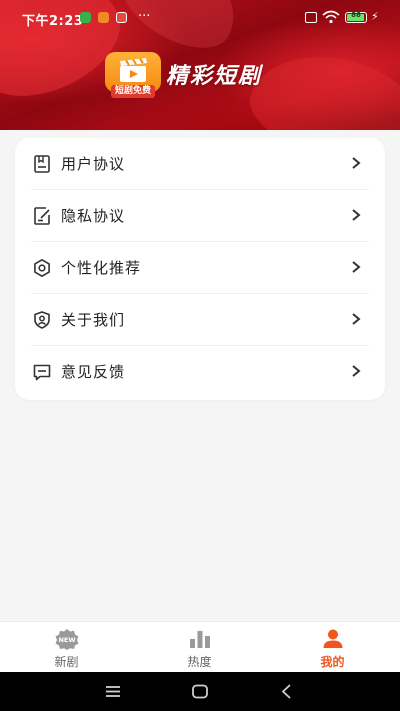 This screenshot has height=711, width=400. I want to click on person-icon, so click(332, 638).